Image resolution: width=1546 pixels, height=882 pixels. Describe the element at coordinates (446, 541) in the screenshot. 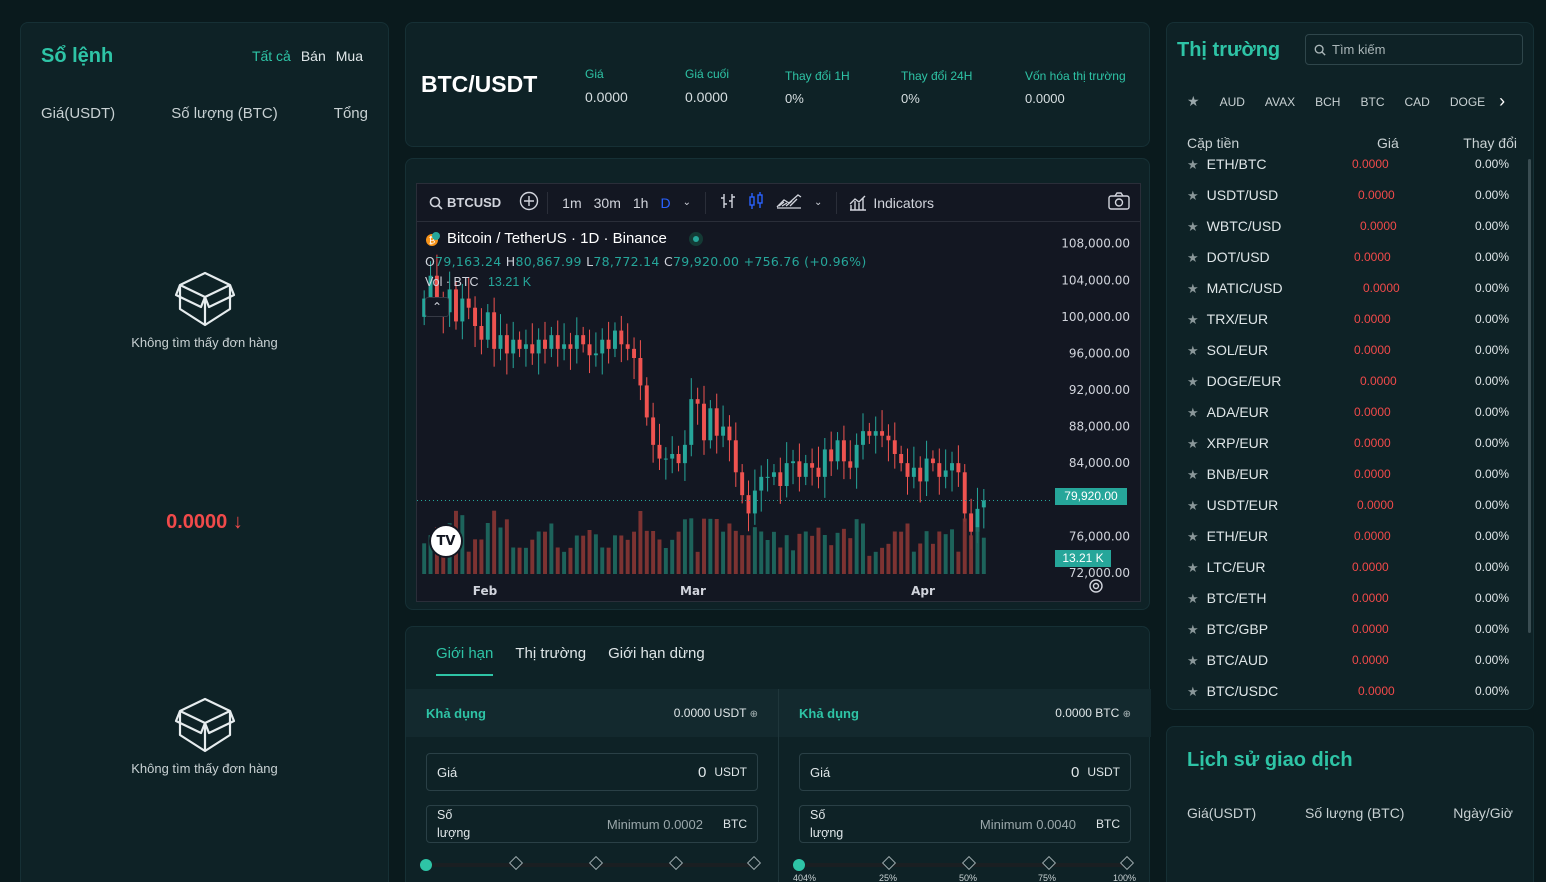

I see `tradingview-logo: 𝗧𝗩` at that location.